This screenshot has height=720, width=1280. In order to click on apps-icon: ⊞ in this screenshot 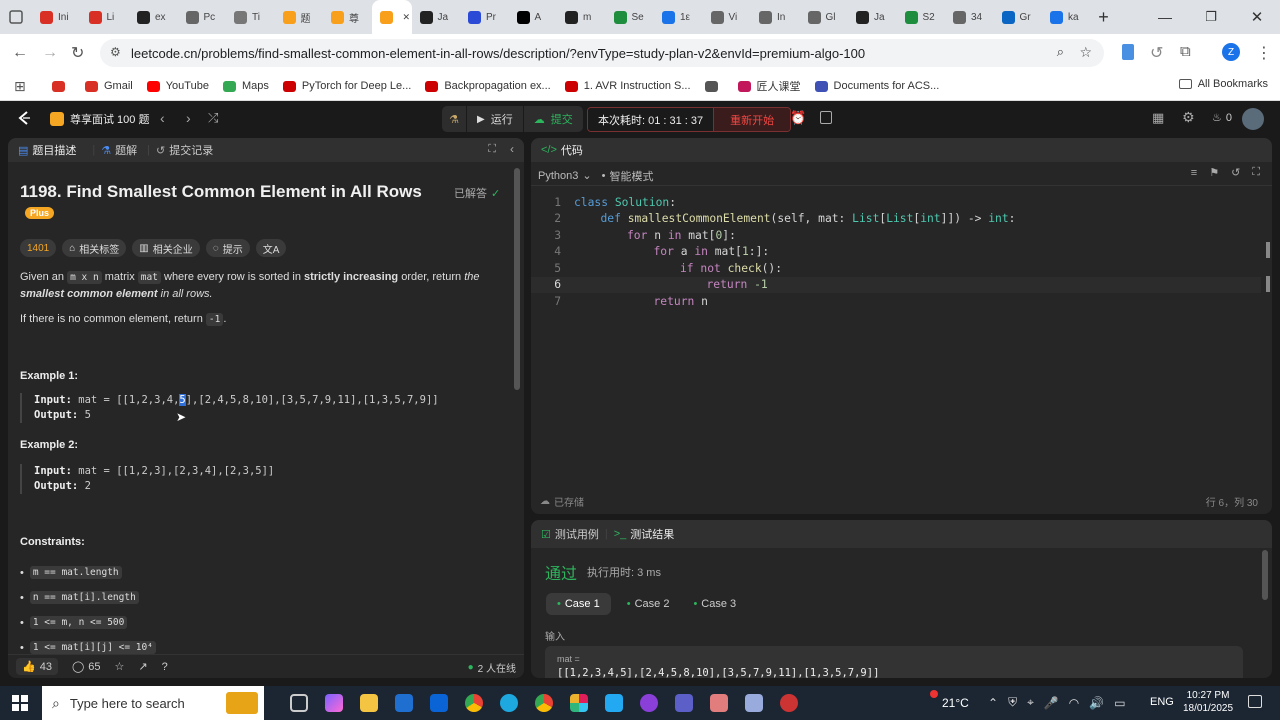, I will do `click(21, 86)`.